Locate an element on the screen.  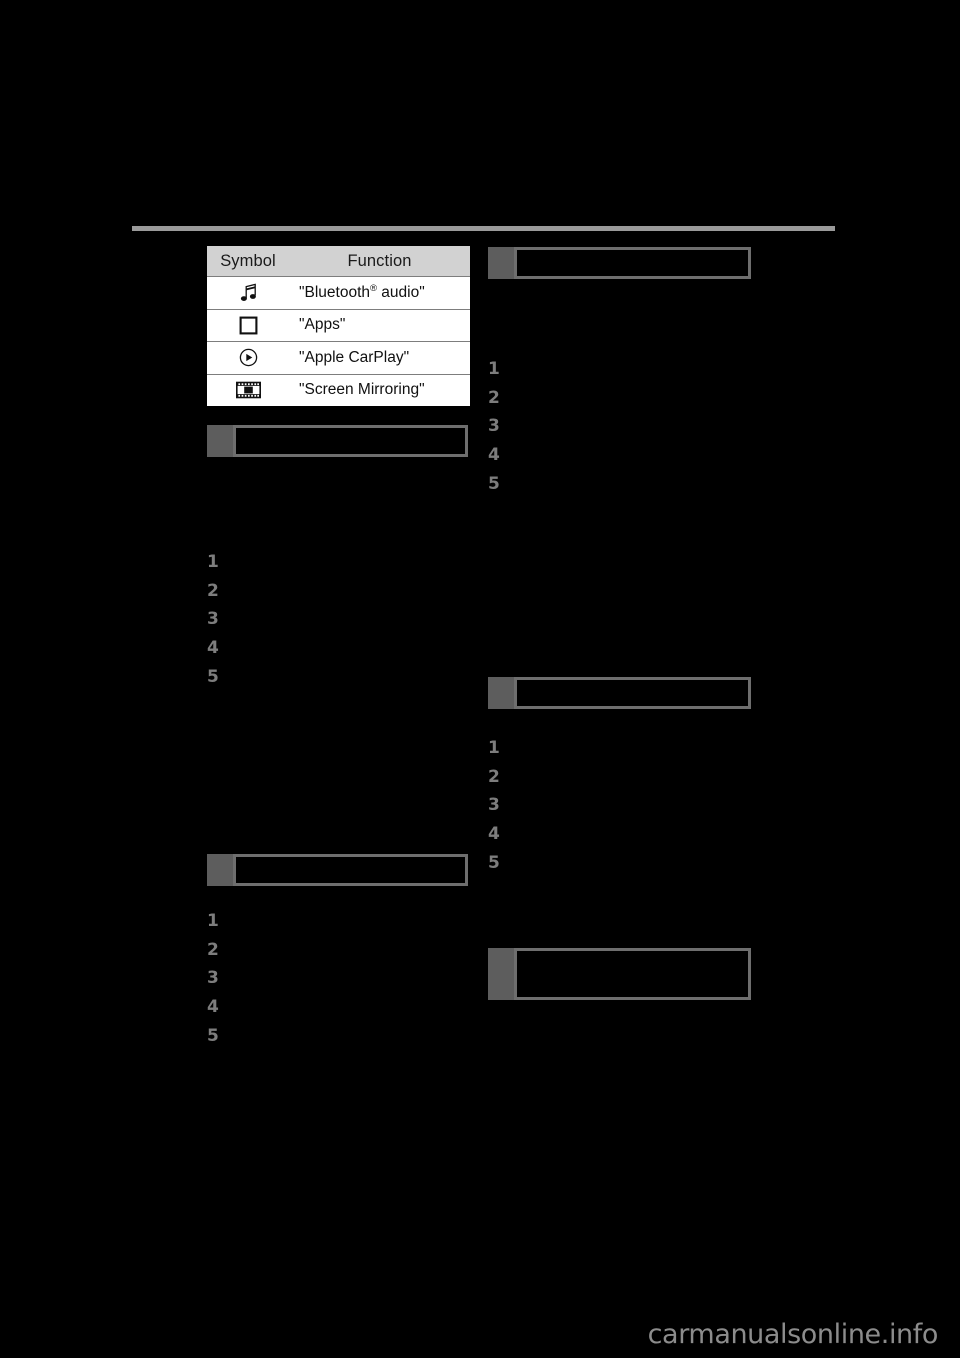
play-circle-icon is located at coordinates (248, 357).